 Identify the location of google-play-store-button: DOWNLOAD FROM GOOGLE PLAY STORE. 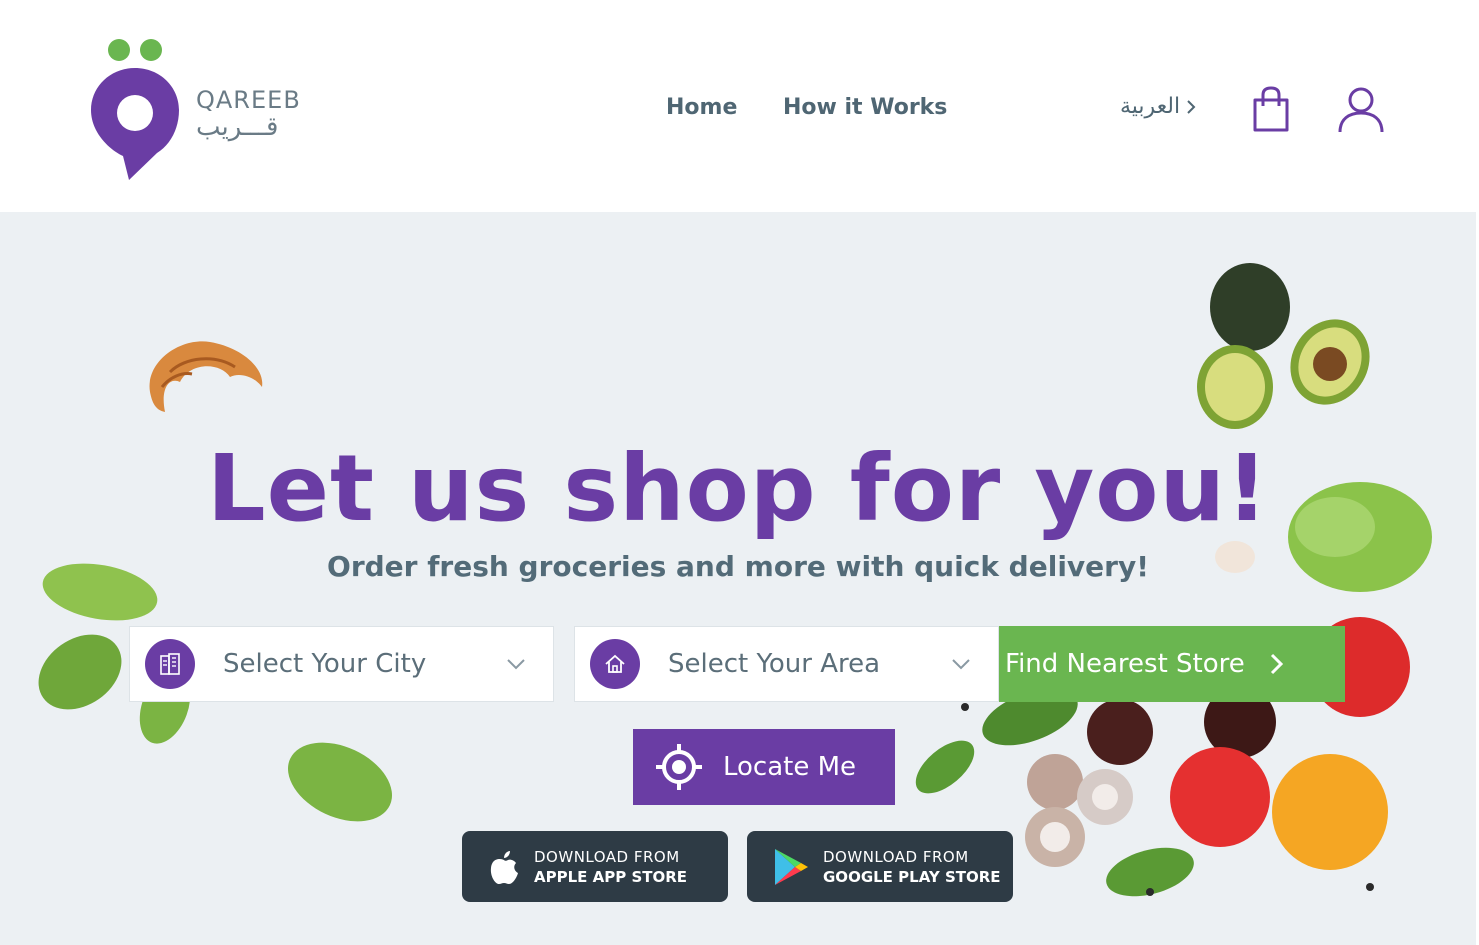
(880, 866).